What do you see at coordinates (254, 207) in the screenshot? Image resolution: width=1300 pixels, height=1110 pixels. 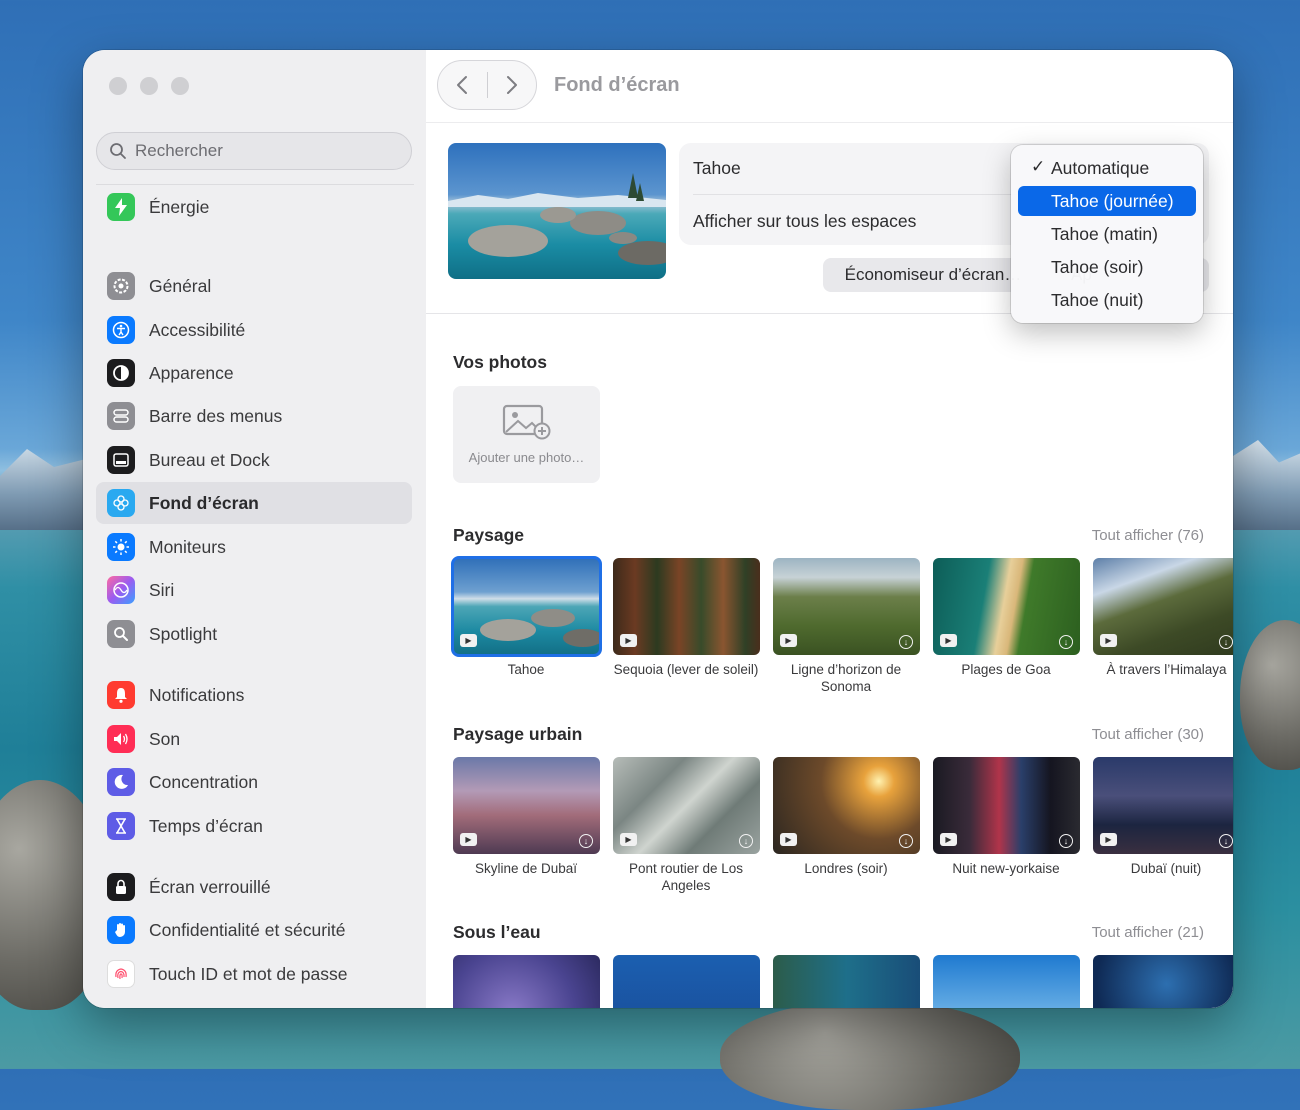 I see `sidebar-item-energie: Énergie` at bounding box center [254, 207].